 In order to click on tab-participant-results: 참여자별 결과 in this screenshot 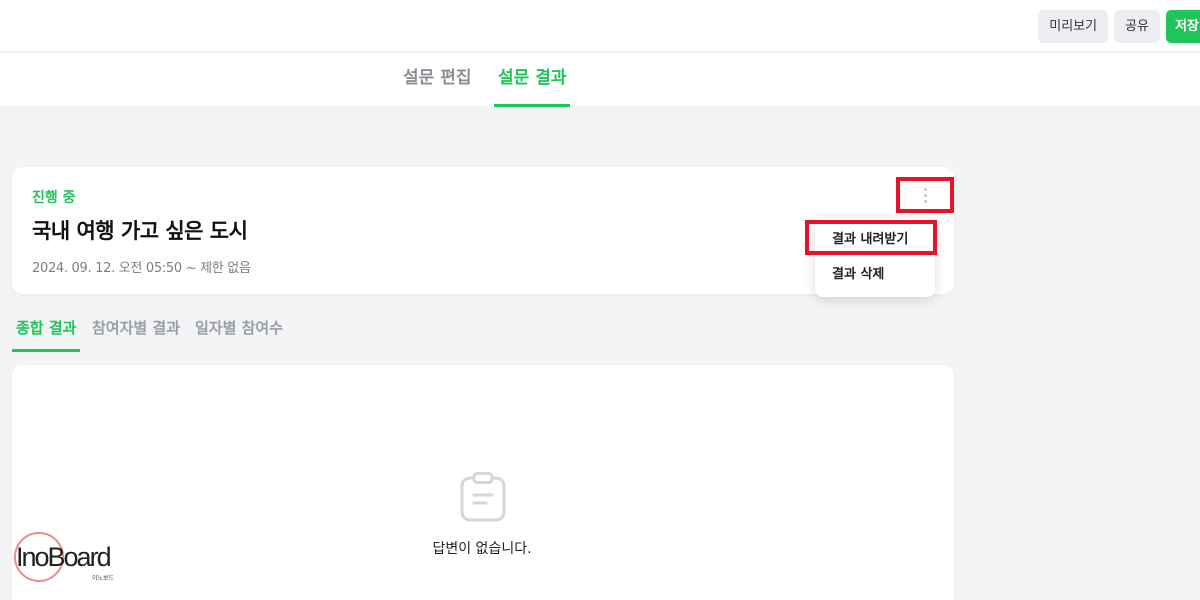, I will do `click(136, 333)`.